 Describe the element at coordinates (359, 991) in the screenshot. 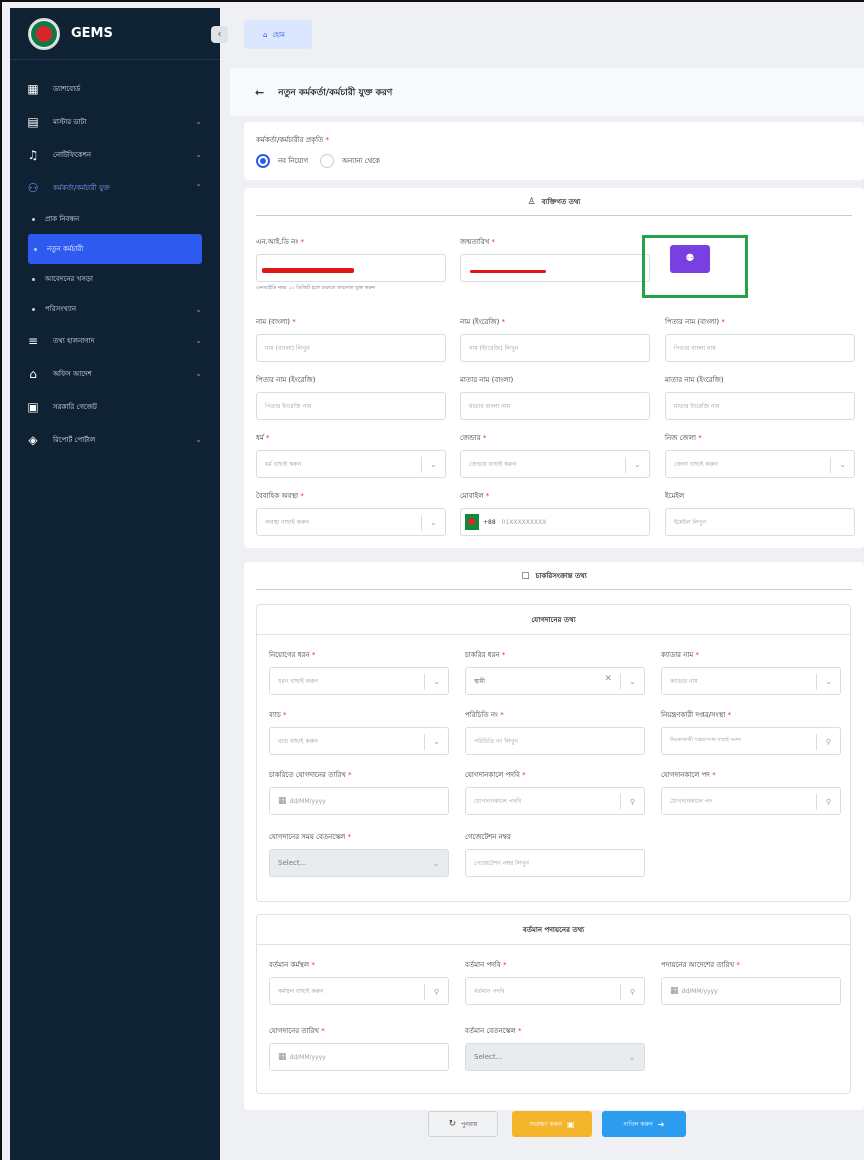

I see `workplace-select: কর্মস্থল বাছাই করুন ⚲` at that location.